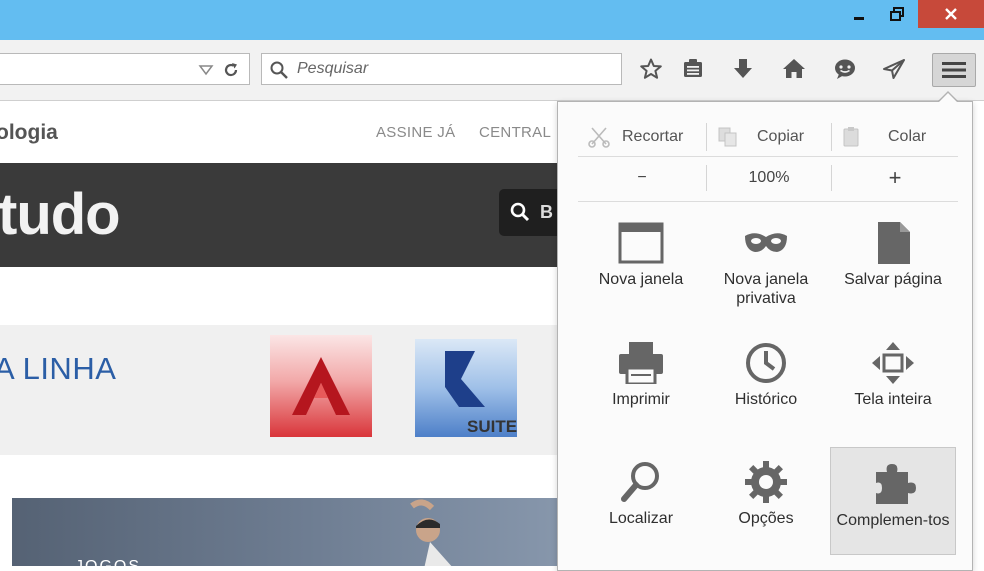 The height and width of the screenshot is (571, 984). Describe the element at coordinates (300, 215) in the screenshot. I see `site-banner: tudo B` at that location.